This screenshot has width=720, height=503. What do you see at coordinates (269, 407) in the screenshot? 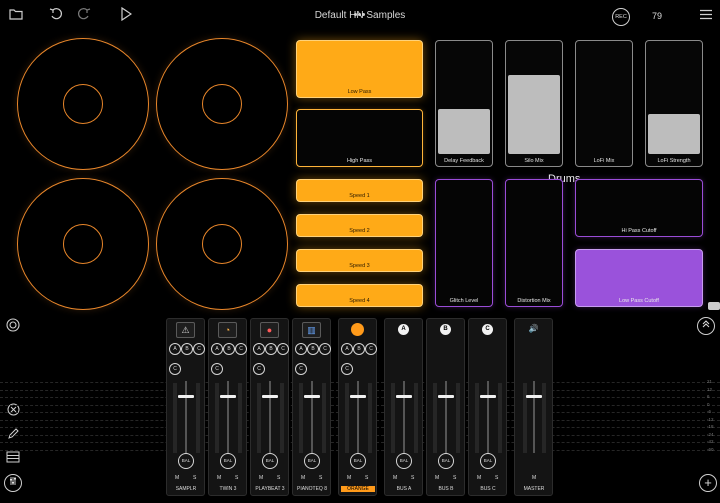
I see `mixer-channel-playbeat-3: ● A B C C BAL M S PLAYBEAT 3` at bounding box center [269, 407].